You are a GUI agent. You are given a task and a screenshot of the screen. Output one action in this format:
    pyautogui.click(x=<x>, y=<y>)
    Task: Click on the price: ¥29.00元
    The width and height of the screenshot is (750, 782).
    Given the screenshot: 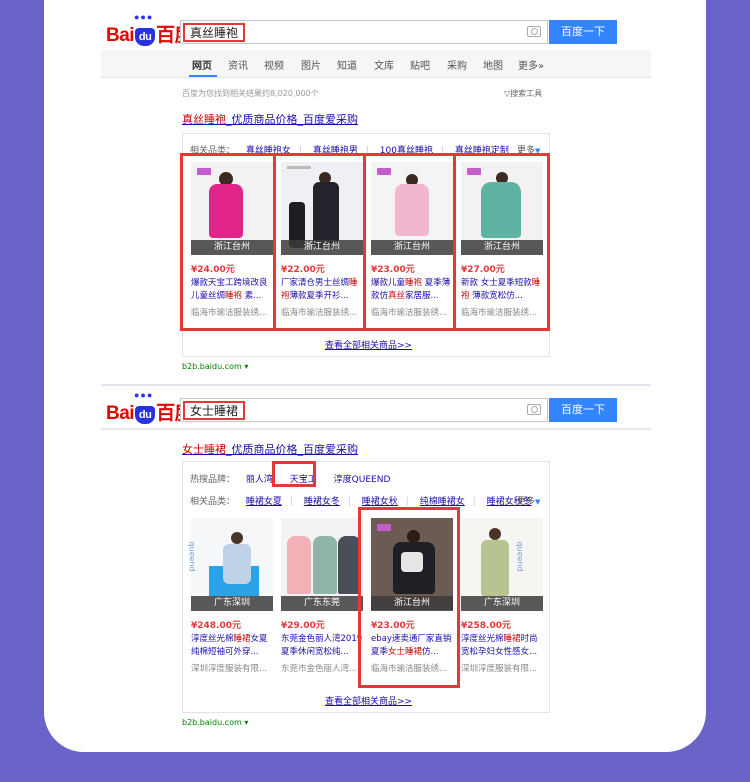 What is the action you would take?
    pyautogui.click(x=303, y=626)
    